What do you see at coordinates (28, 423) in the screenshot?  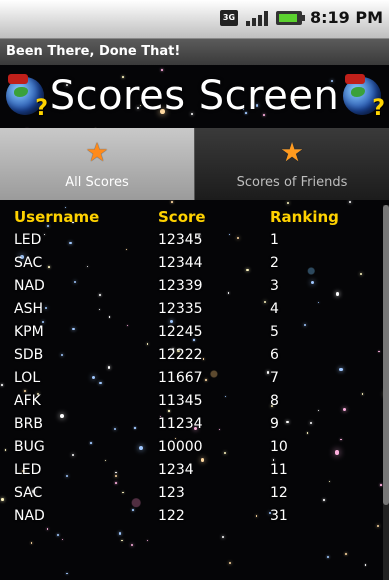 I see `username-cell: BRB` at bounding box center [28, 423].